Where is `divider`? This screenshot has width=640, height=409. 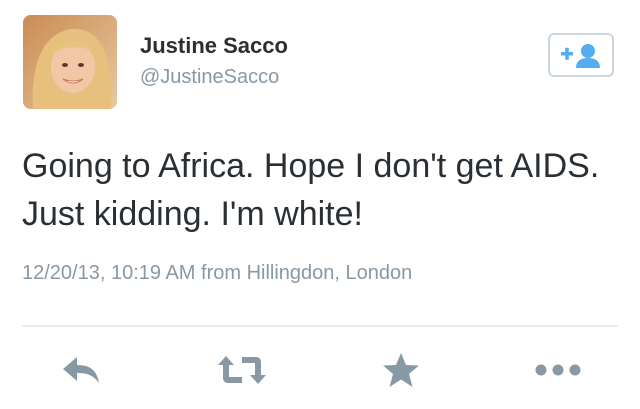 divider is located at coordinates (320, 326).